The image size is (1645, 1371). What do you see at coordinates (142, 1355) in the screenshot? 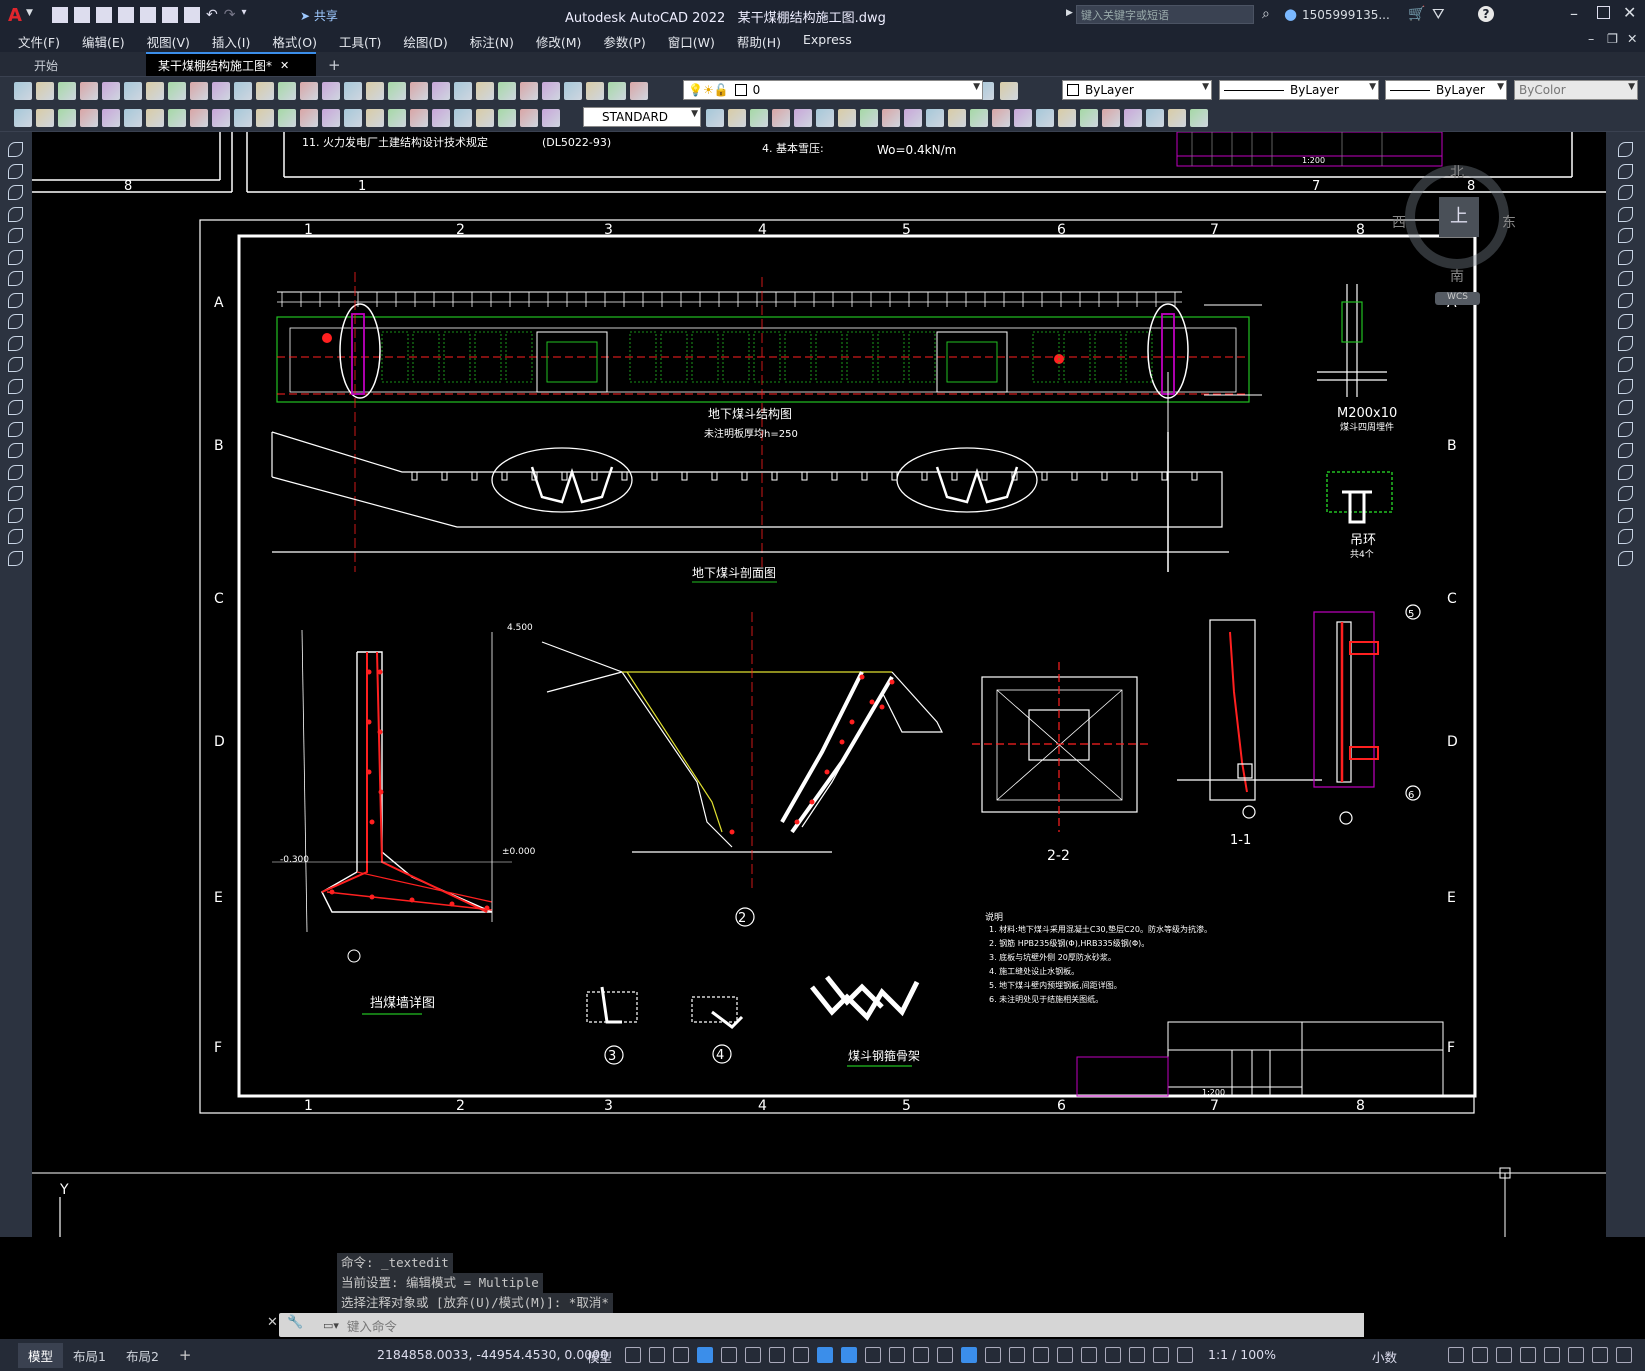
I see `layout-tab: 布局2` at bounding box center [142, 1355].